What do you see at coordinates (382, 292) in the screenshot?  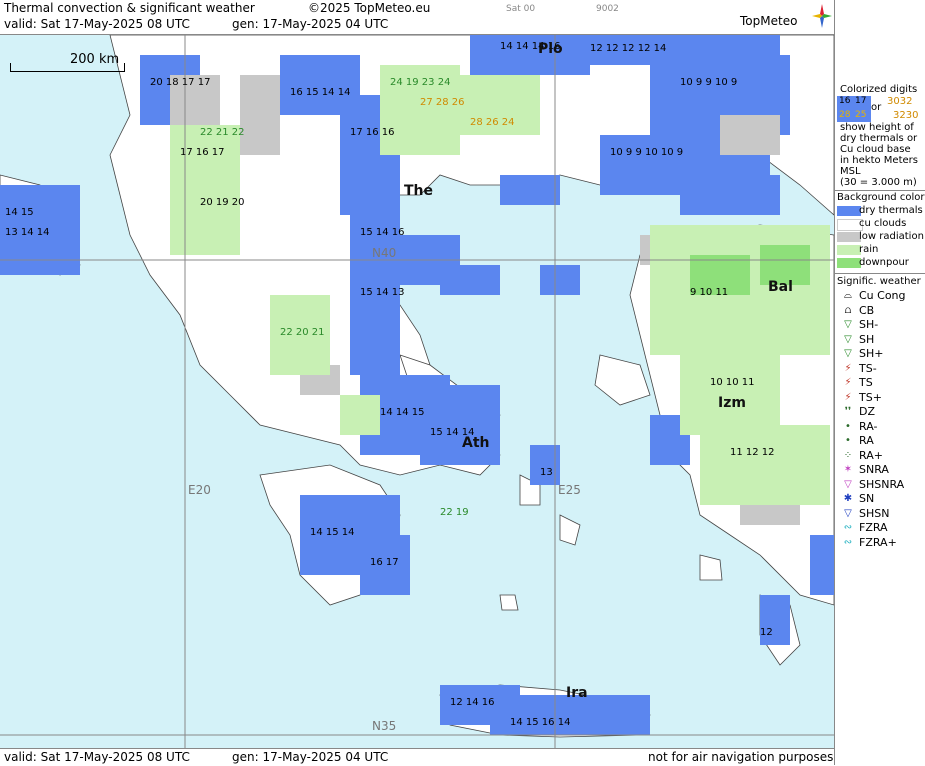 I see `svg-text: 15 14 13` at bounding box center [382, 292].